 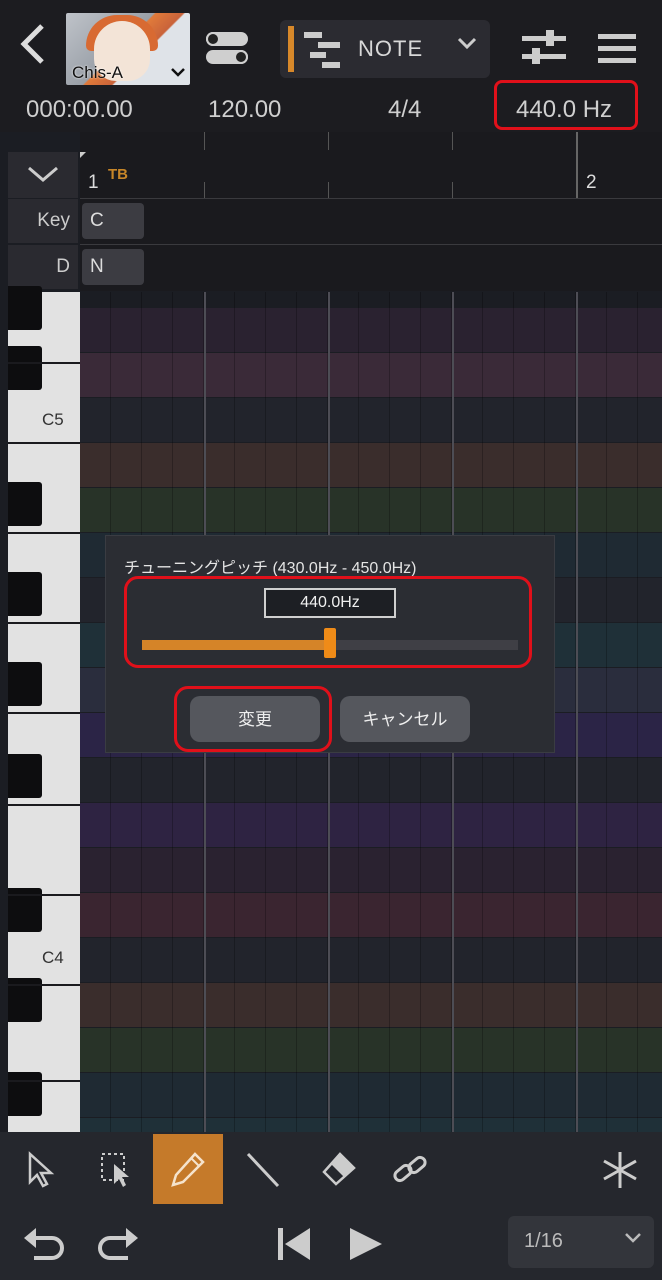 What do you see at coordinates (244, 110) in the screenshot?
I see `tempo-value: 120.00` at bounding box center [244, 110].